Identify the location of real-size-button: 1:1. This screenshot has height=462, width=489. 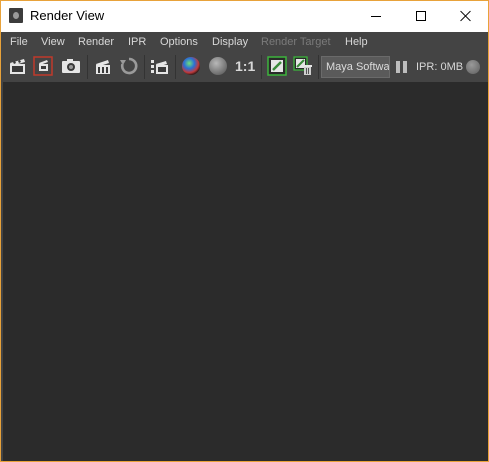
(245, 66).